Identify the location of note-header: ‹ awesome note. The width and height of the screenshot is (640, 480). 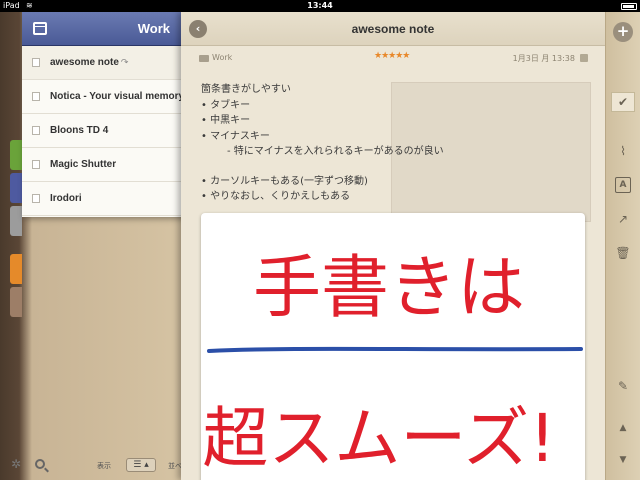
(393, 29).